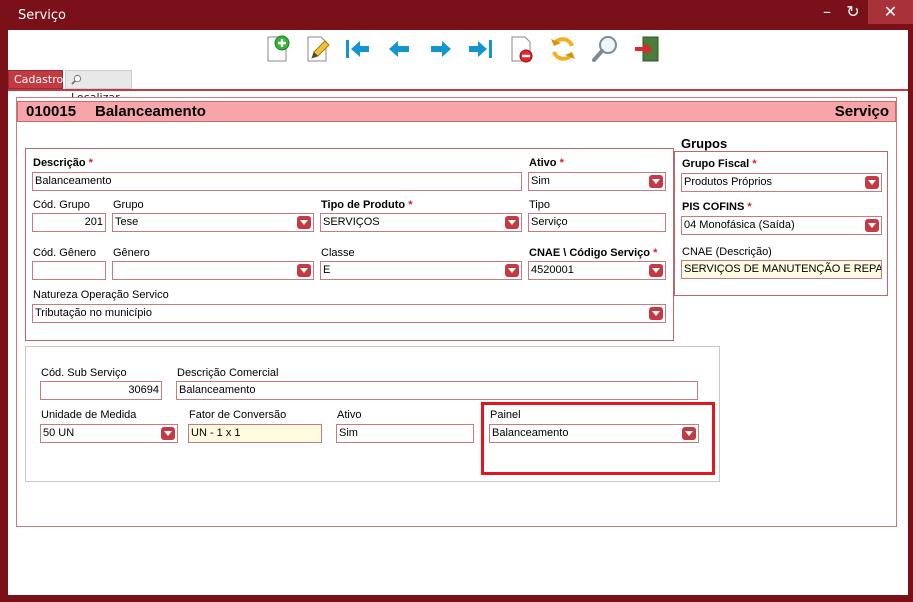 This screenshot has width=913, height=602. What do you see at coordinates (458, 87) in the screenshot?
I see `tab-strip: Cadastro Localizar` at bounding box center [458, 87].